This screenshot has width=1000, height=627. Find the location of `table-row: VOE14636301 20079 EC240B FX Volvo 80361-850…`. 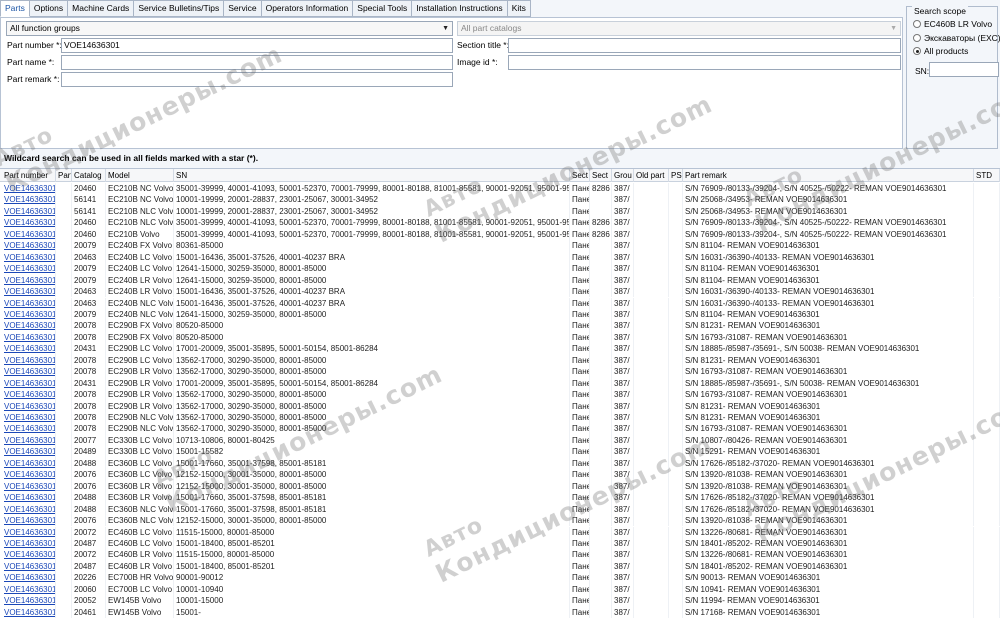

table-row: VOE14636301 20079 EC240B FX Volvo 80361-850… is located at coordinates (500, 246).